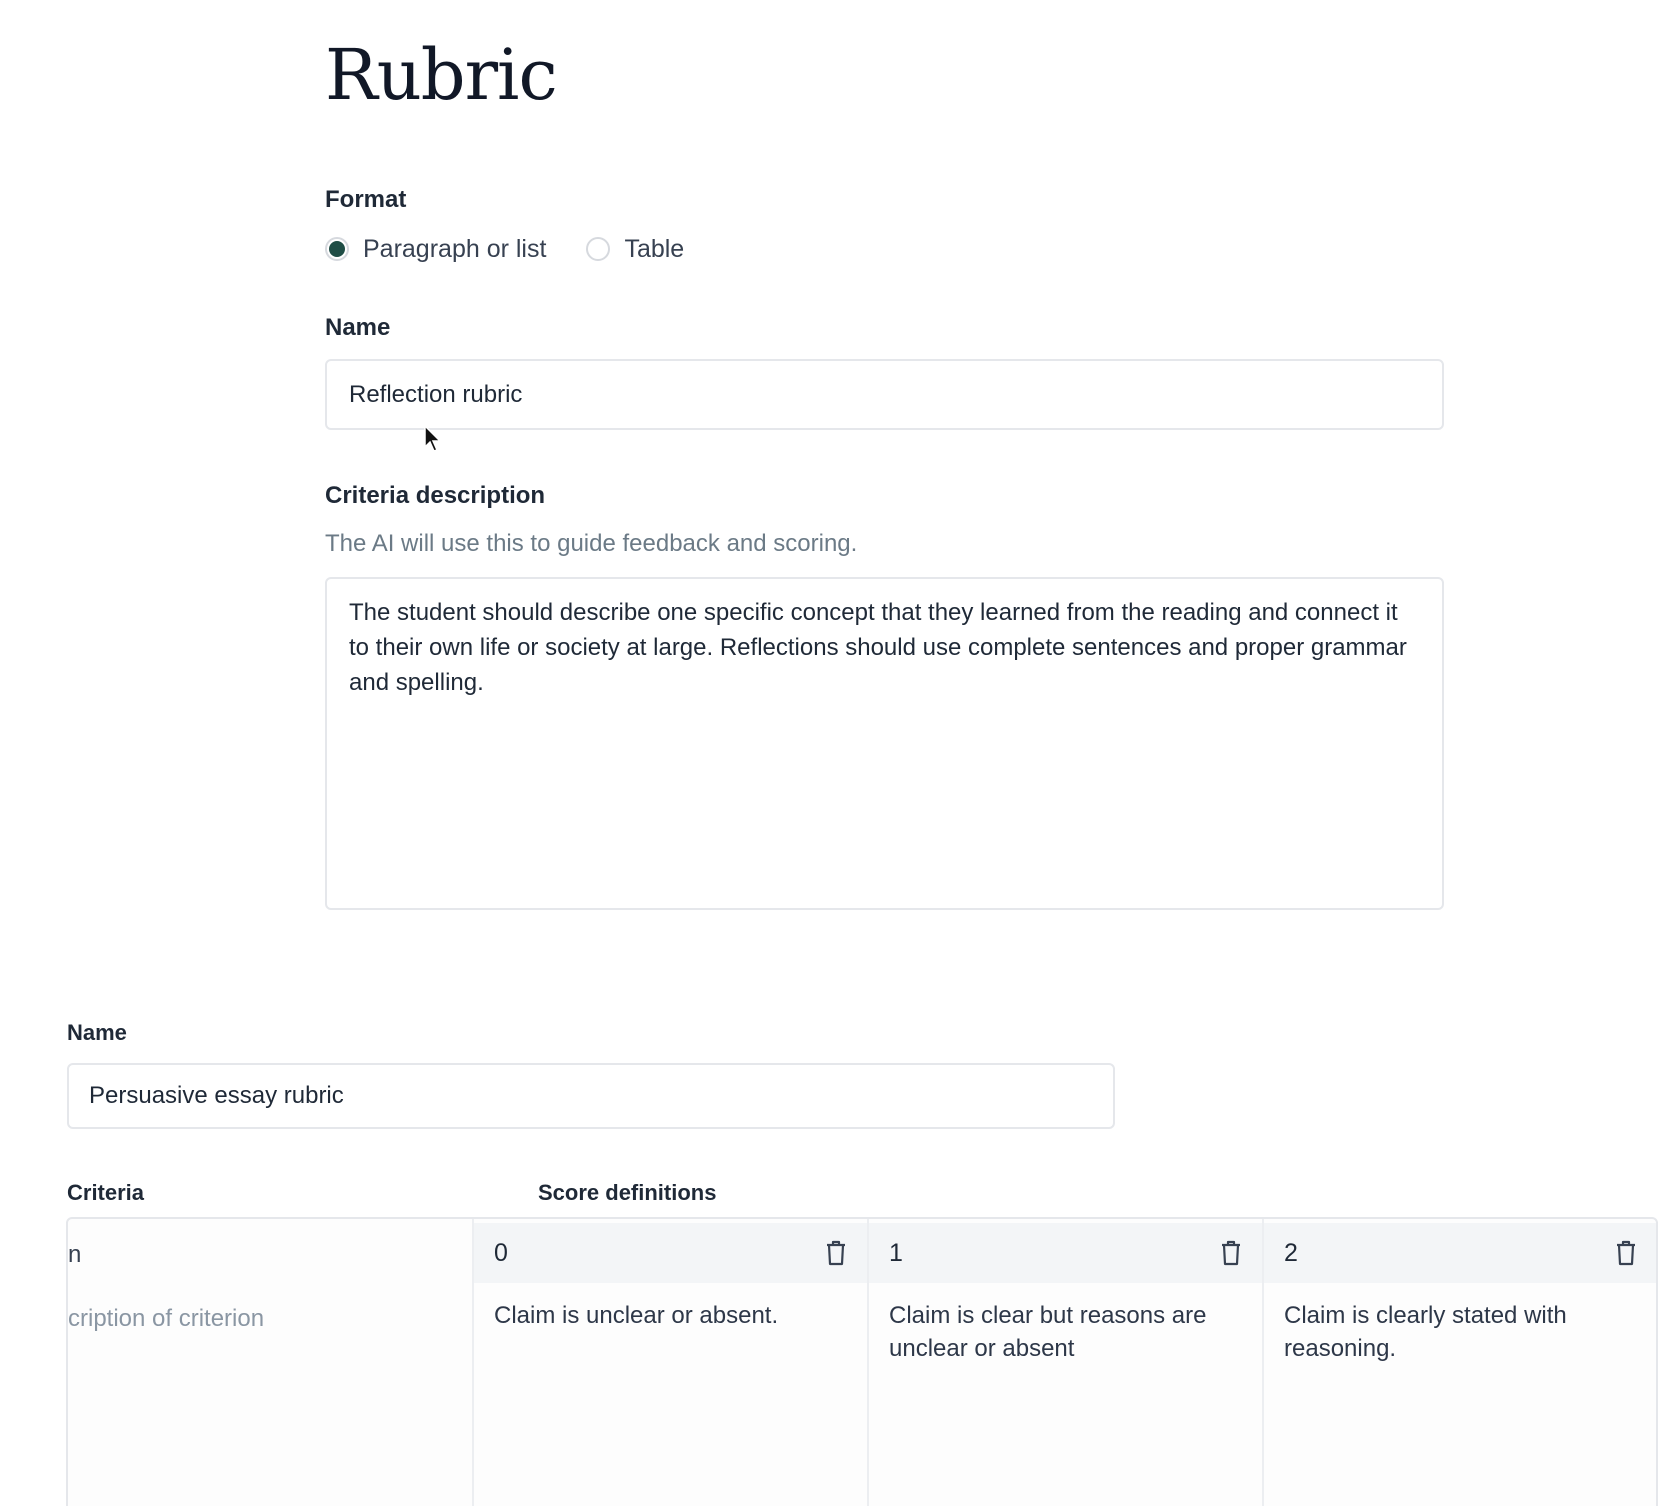  I want to click on cursor-arrow-icon, so click(433, 438).